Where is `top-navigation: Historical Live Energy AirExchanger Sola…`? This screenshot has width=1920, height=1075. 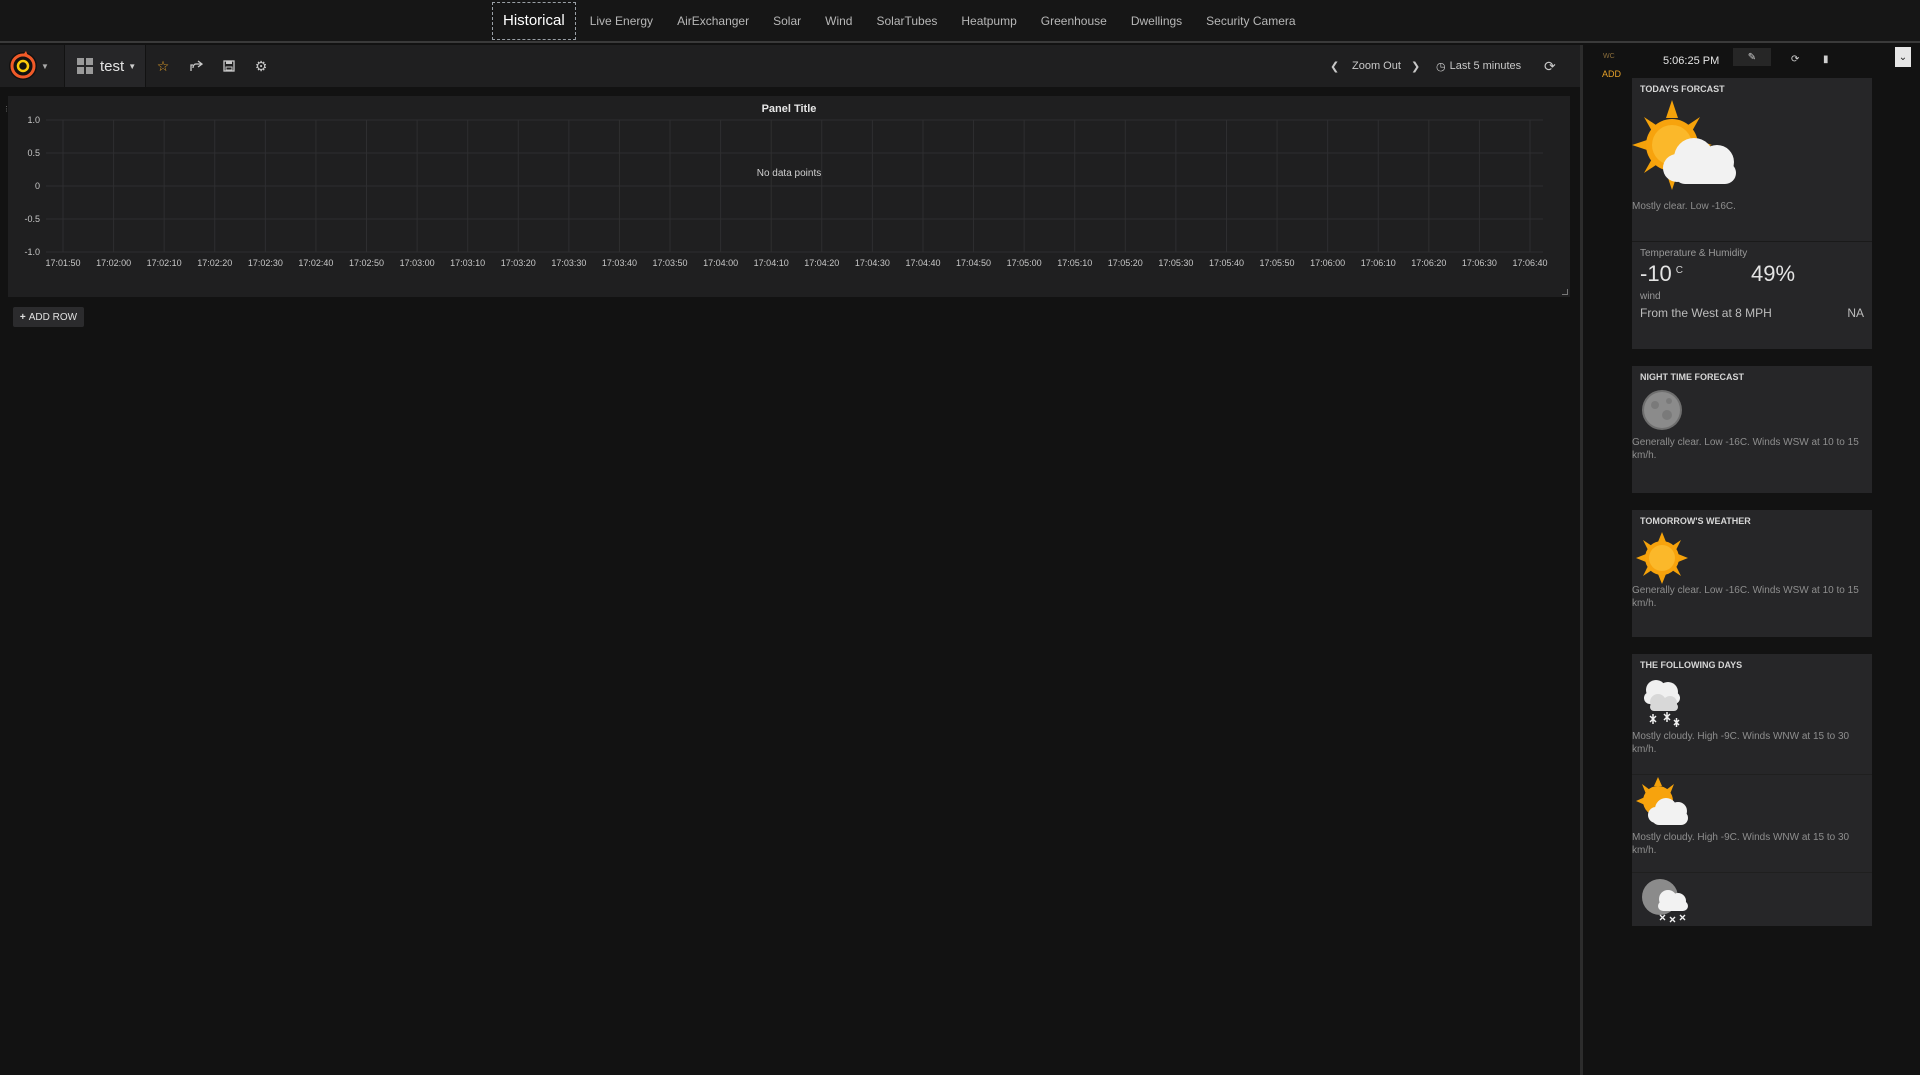
top-navigation: Historical Live Energy AirExchanger Sola… is located at coordinates (960, 21).